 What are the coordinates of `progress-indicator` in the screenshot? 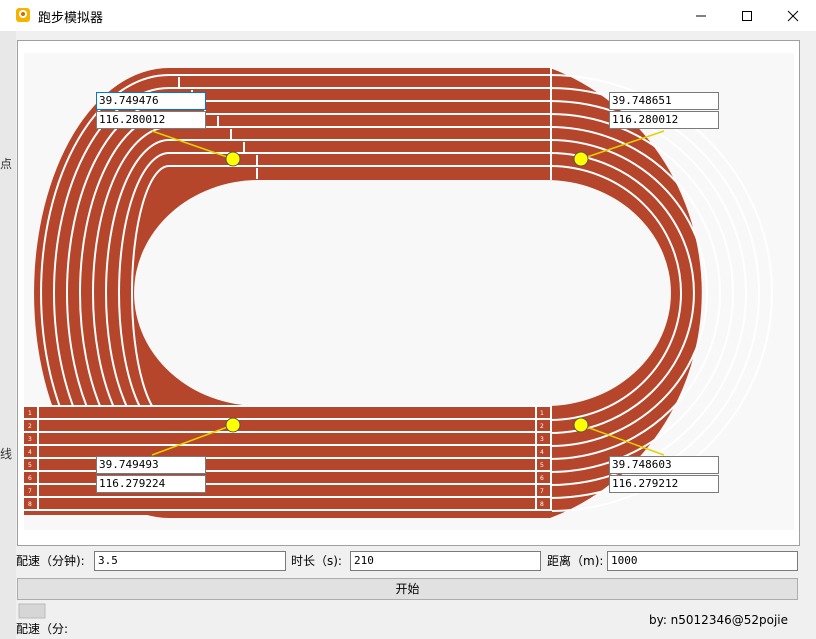 It's located at (32, 611).